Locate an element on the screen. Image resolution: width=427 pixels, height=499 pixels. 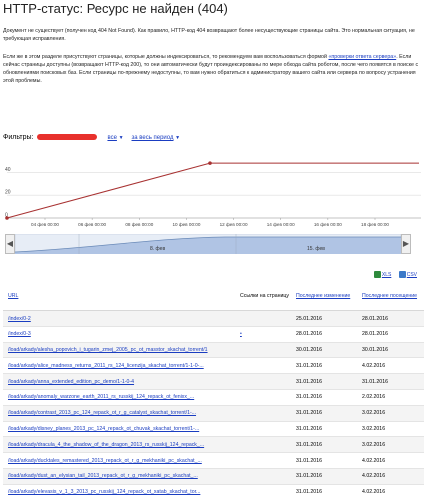
last-visit-cell: 30.01.2016 is located at coordinates (375, 350).